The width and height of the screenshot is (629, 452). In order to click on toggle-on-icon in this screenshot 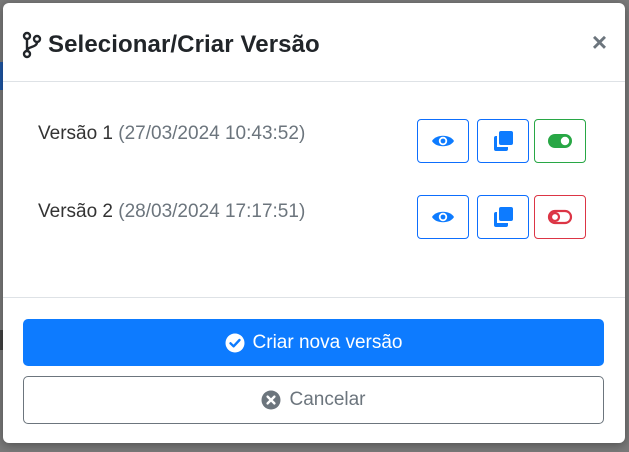, I will do `click(560, 141)`.